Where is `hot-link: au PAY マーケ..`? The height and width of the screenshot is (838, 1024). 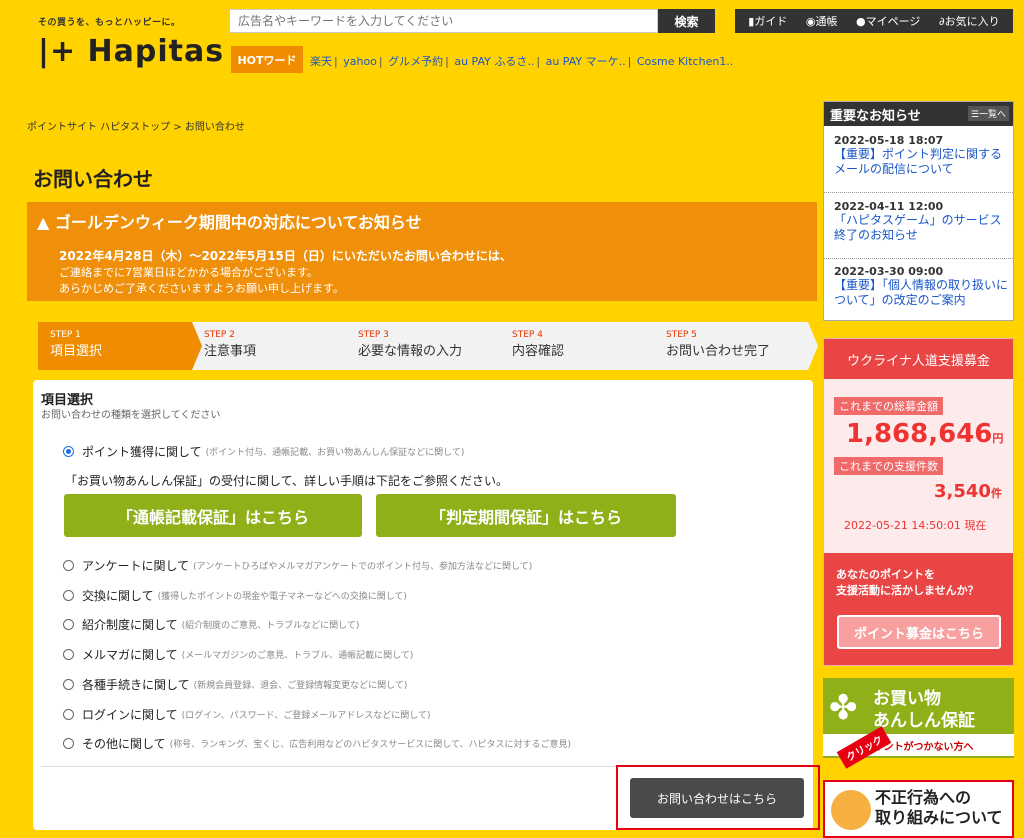 hot-link: au PAY マーケ.. is located at coordinates (586, 61).